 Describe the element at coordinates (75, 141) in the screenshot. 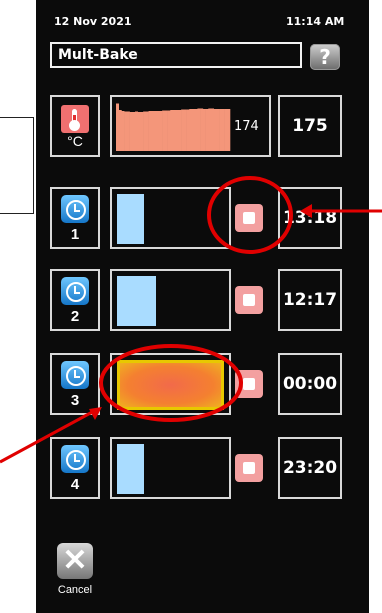

I see `temperature-unit: °C` at that location.